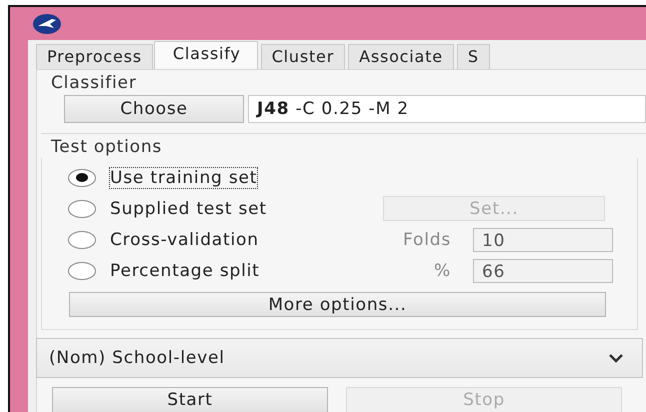 The image size is (646, 412). I want to click on bird-icon, so click(47, 23).